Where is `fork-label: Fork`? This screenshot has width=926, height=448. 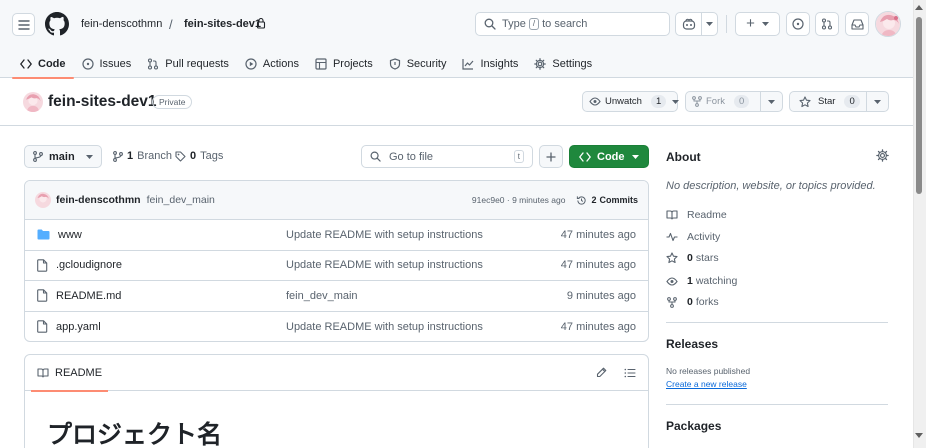 fork-label: Fork is located at coordinates (715, 101).